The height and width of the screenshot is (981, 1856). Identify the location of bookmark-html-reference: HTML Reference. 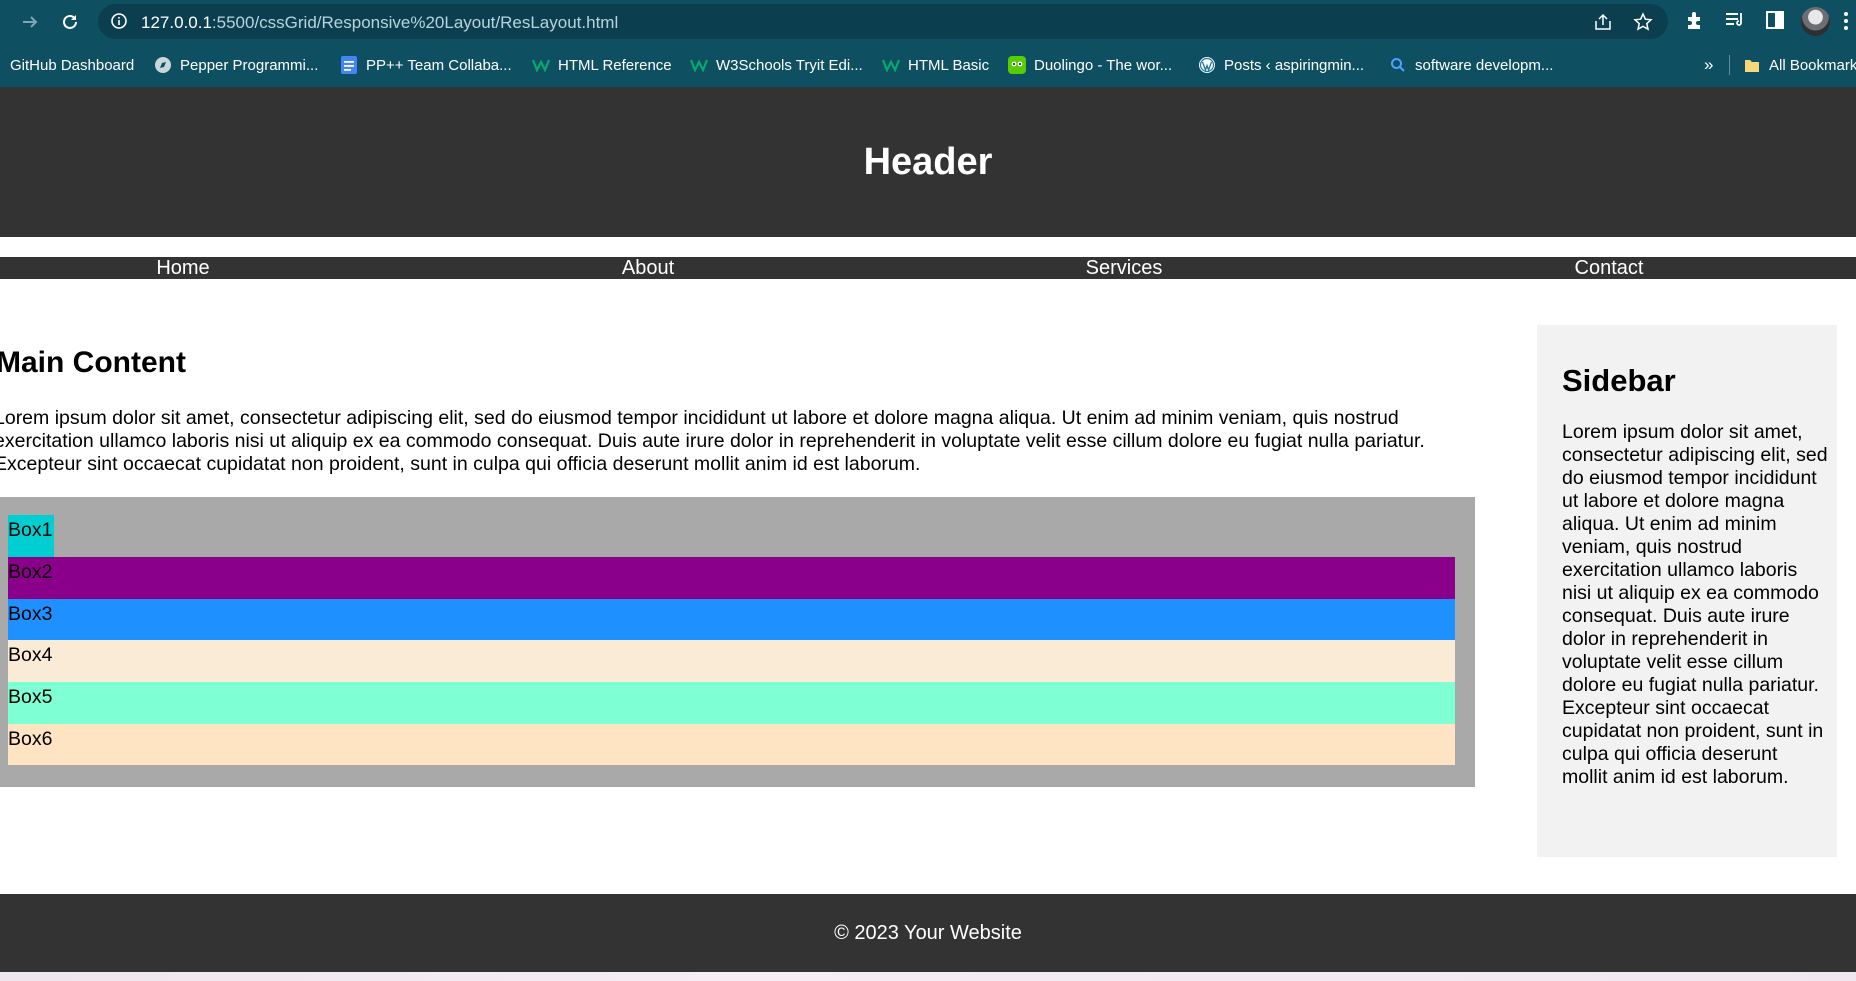
(602, 65).